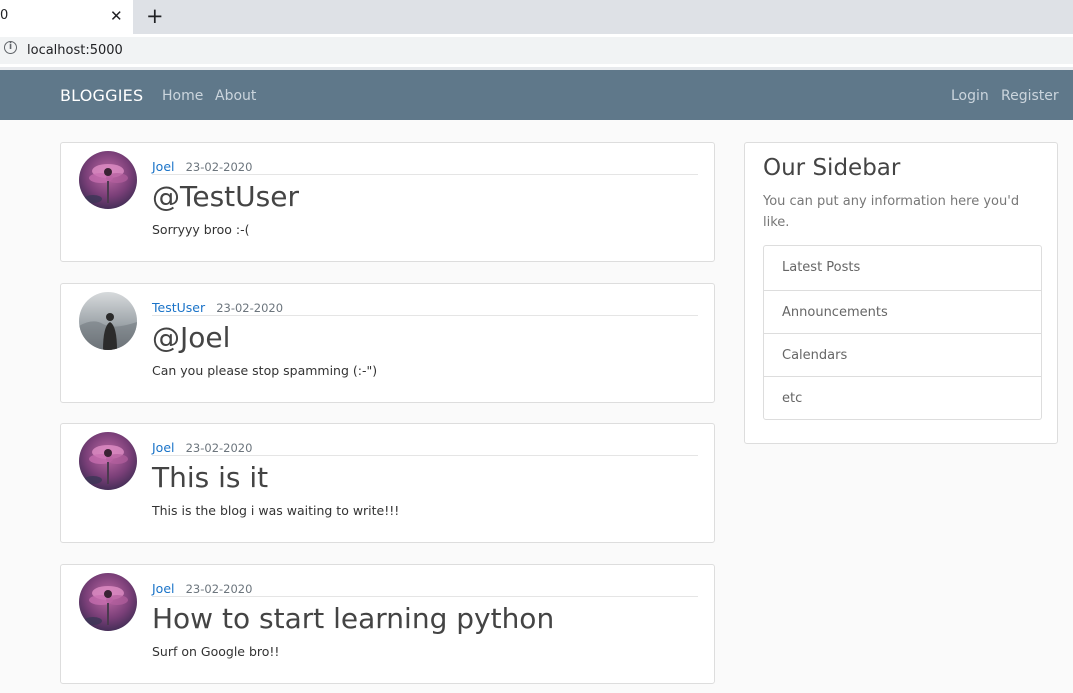  What do you see at coordinates (155, 16) in the screenshot?
I see `new-tab-icon: +` at bounding box center [155, 16].